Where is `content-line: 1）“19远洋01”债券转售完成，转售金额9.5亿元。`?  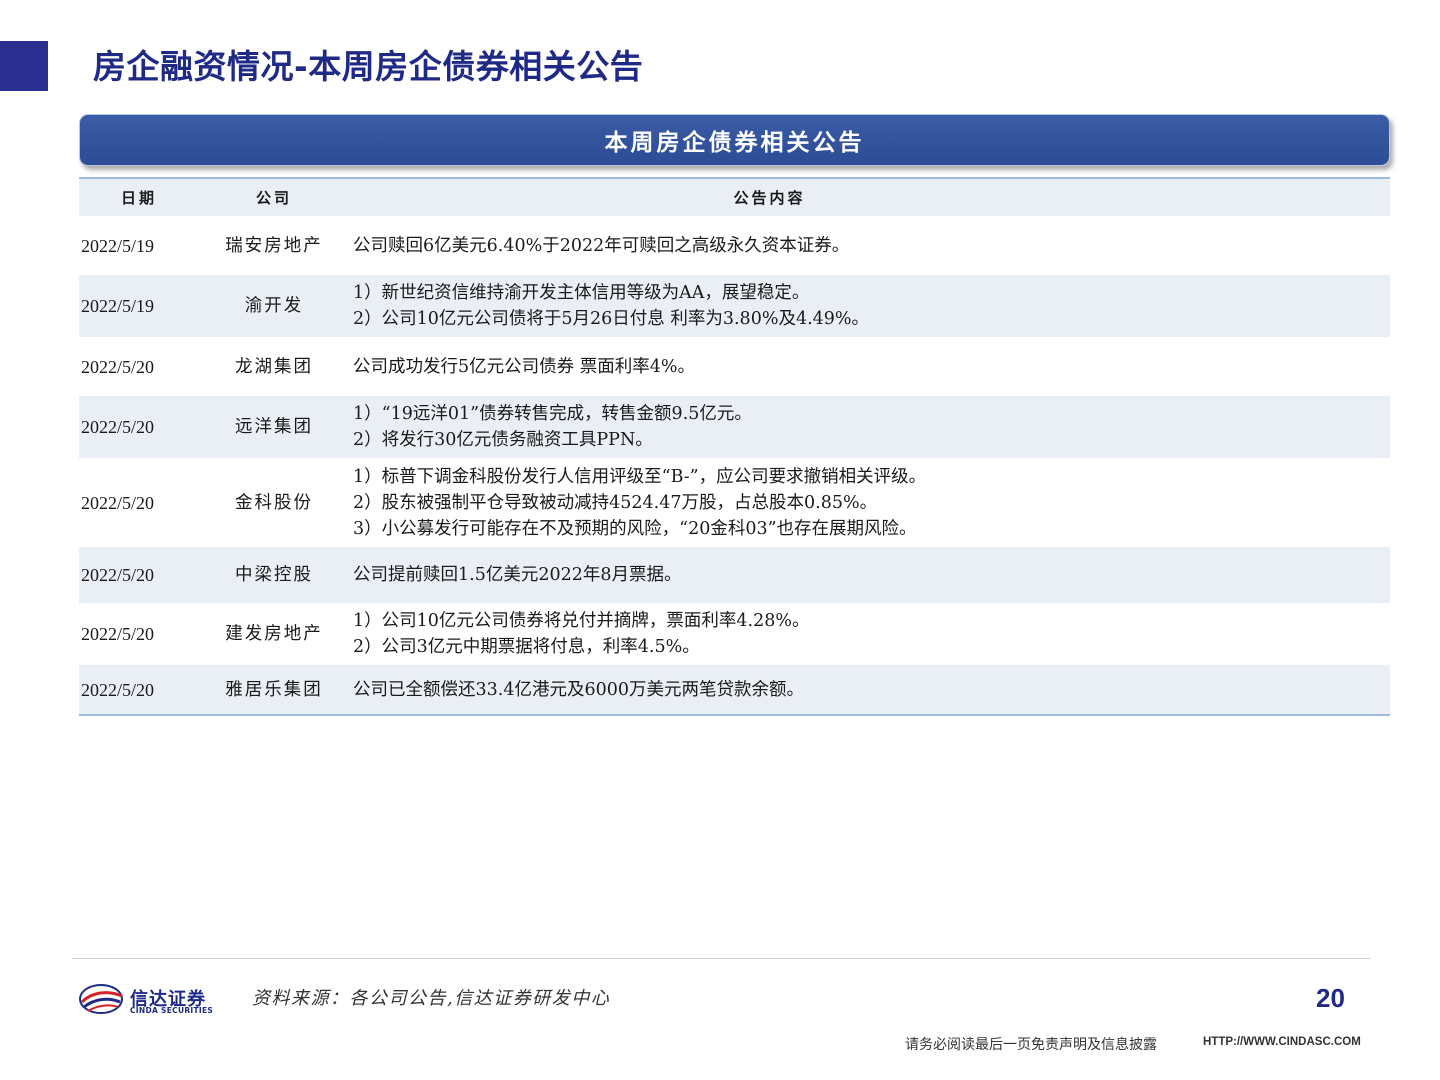
content-line: 1）“19远洋01”债券转售完成，转售金额9.5亿元。 is located at coordinates (552, 414).